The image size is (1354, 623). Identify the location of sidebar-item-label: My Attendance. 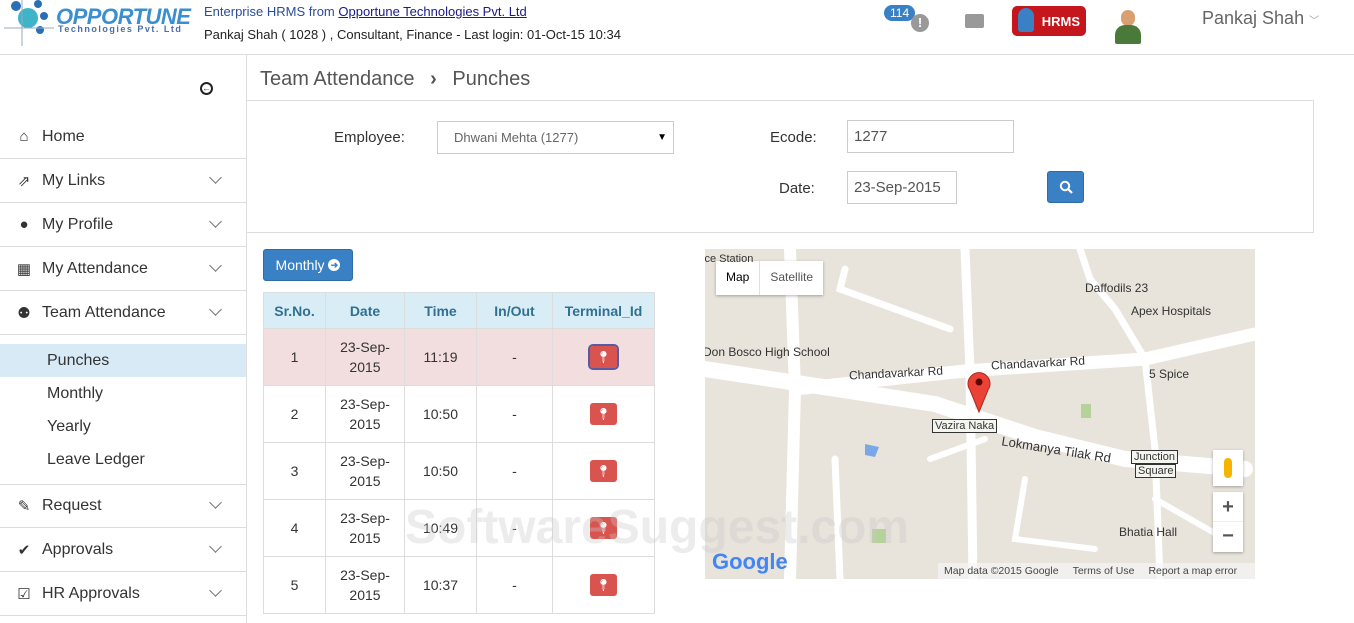
(95, 268).